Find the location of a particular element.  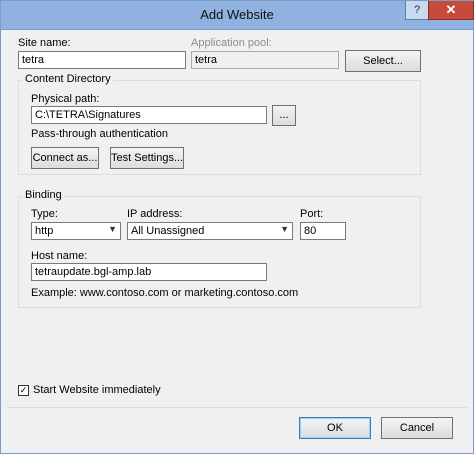

start-website-checkbox: ✓ is located at coordinates (23, 390).